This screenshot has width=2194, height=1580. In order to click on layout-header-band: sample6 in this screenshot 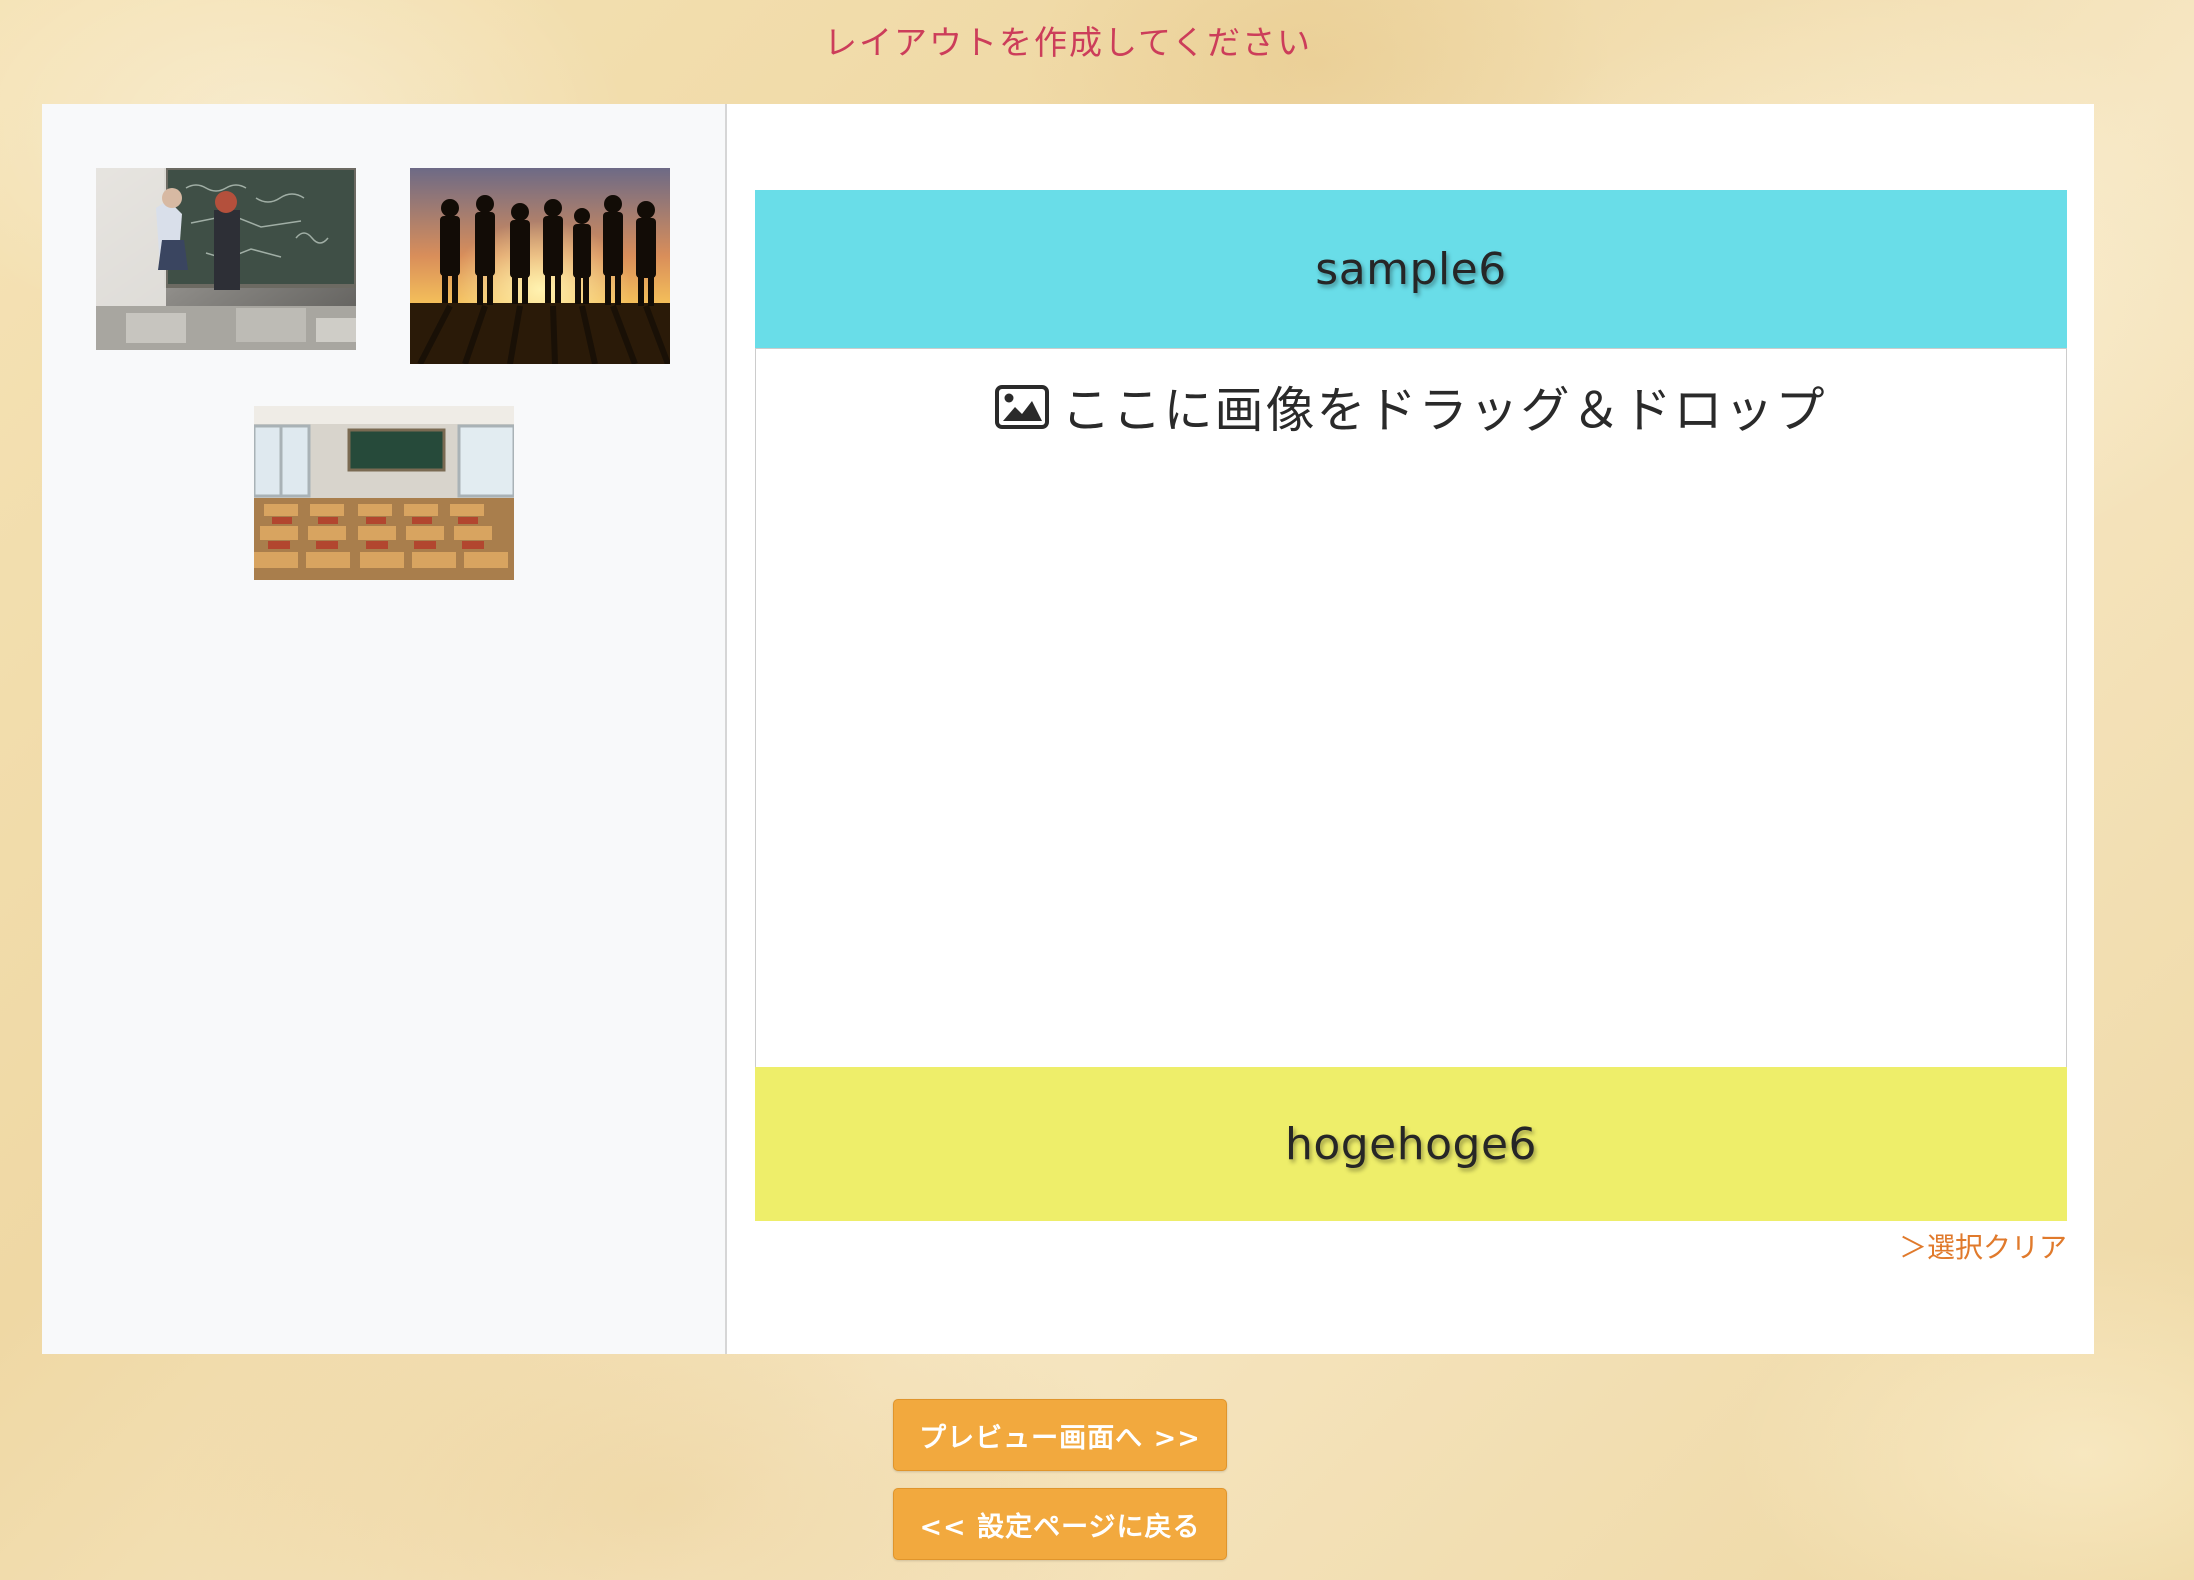, I will do `click(1411, 269)`.